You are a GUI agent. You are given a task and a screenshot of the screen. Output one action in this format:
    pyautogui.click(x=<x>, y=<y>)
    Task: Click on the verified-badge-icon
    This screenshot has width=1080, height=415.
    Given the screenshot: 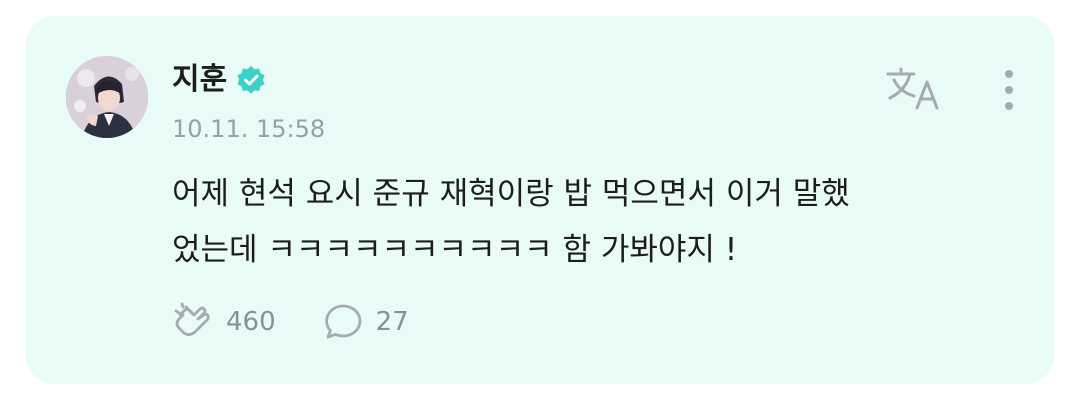 What is the action you would take?
    pyautogui.click(x=251, y=80)
    